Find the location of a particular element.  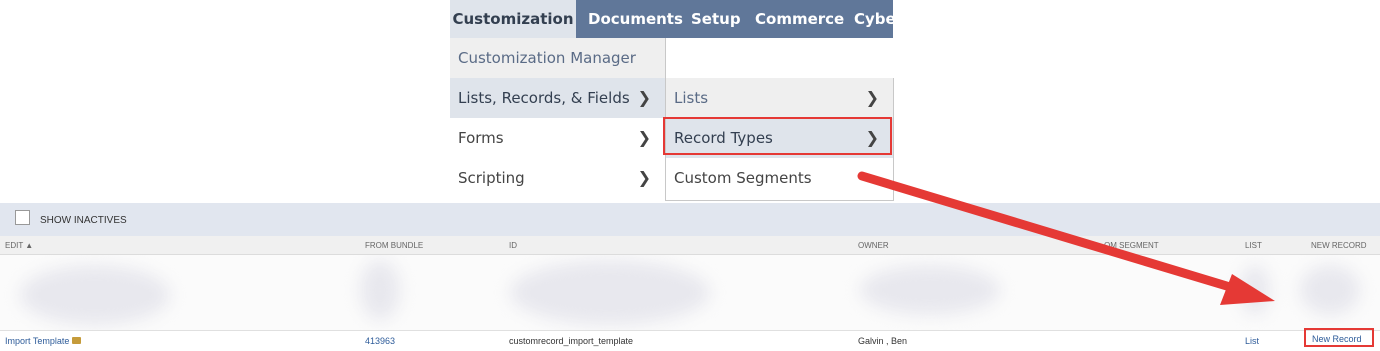

annotation-arrow is located at coordinates (1066, 238).